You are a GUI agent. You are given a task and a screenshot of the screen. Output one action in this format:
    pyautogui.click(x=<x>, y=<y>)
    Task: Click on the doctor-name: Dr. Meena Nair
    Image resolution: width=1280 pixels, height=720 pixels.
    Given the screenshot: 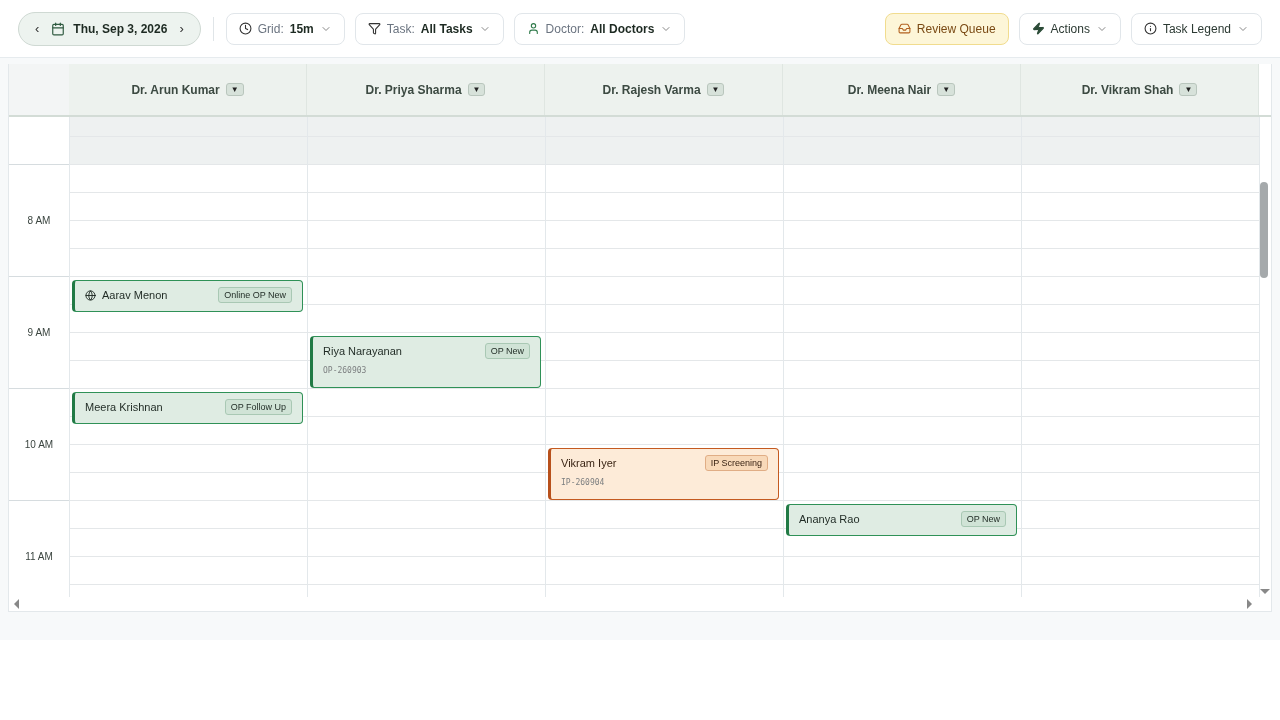 What is the action you would take?
    pyautogui.click(x=889, y=89)
    